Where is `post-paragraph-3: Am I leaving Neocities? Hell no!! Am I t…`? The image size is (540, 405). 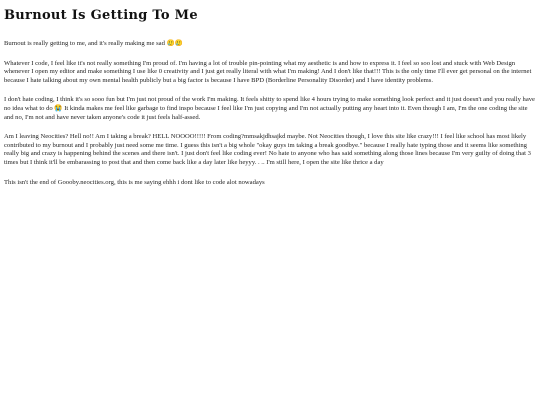
post-paragraph-3: Am I leaving Neocities? Hell no!! Am I t… is located at coordinates (267, 149).